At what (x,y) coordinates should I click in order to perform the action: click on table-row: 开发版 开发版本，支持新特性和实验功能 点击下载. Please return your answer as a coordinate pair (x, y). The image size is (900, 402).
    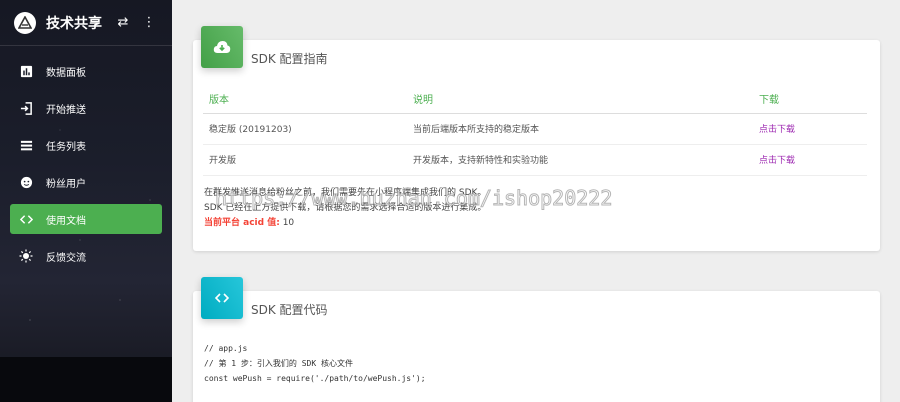
    Looking at the image, I should click on (535, 160).